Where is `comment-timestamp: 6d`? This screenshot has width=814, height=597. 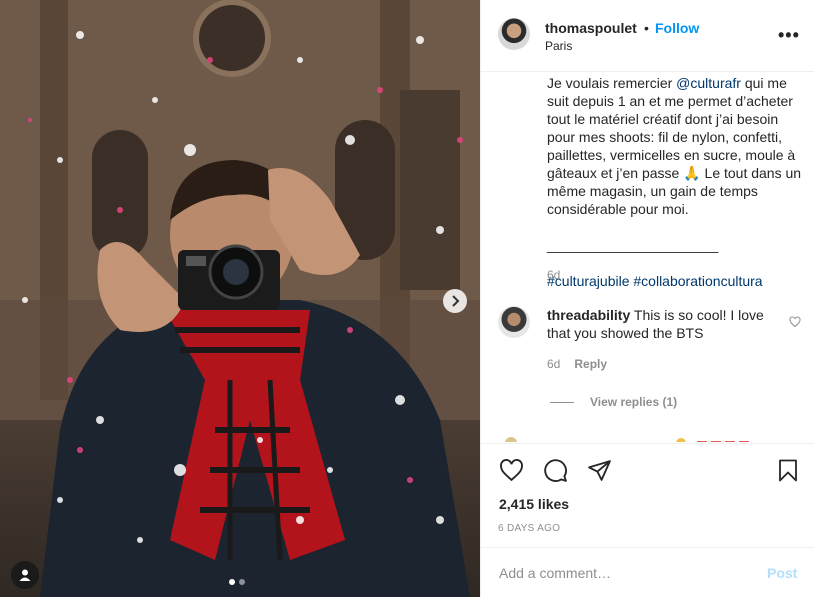 comment-timestamp: 6d is located at coordinates (553, 364).